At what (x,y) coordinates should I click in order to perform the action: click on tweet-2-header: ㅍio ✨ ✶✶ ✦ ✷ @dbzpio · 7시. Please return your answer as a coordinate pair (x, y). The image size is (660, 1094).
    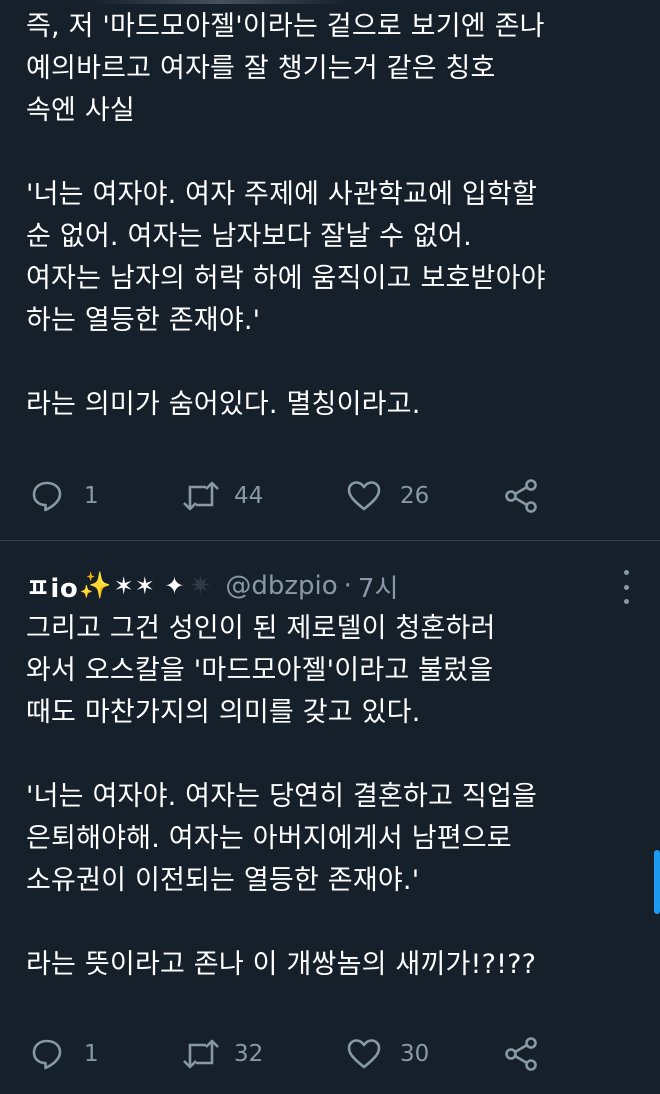
    Looking at the image, I should click on (331, 586).